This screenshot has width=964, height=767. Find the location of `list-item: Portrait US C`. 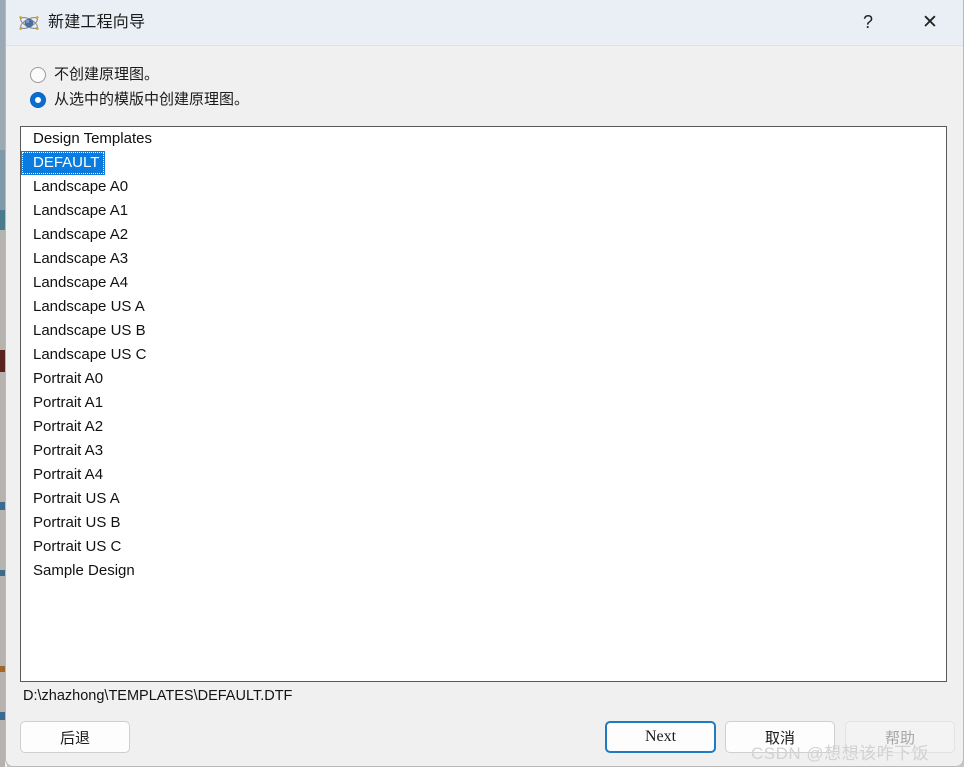

list-item: Portrait US C is located at coordinates (483, 547).